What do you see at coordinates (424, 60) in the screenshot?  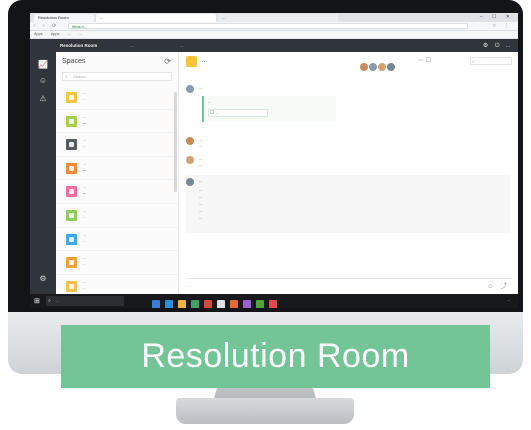 I see `conversation-tools: ⋯ ☐` at bounding box center [424, 60].